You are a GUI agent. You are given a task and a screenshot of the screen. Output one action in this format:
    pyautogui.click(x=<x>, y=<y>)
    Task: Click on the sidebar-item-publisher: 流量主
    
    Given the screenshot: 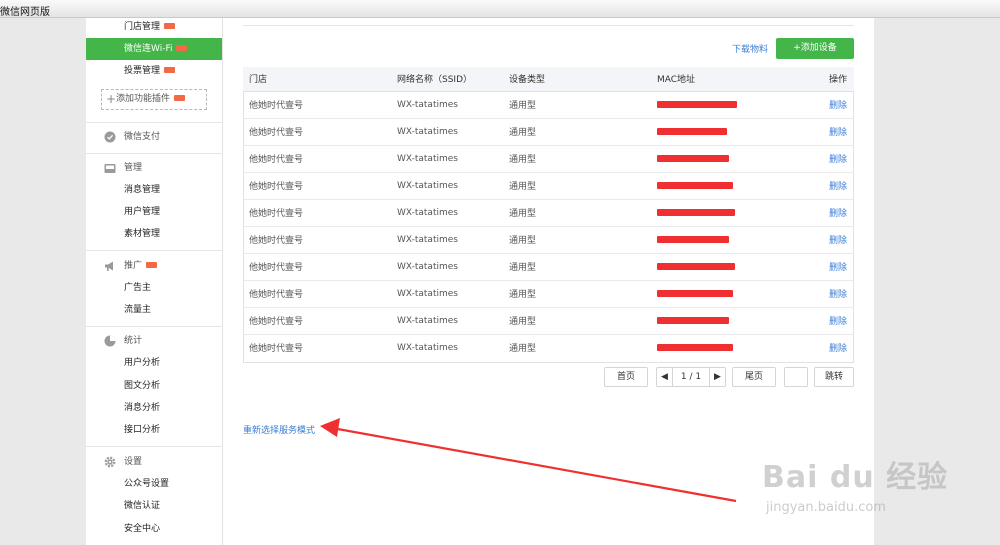 What is the action you would take?
    pyautogui.click(x=154, y=310)
    